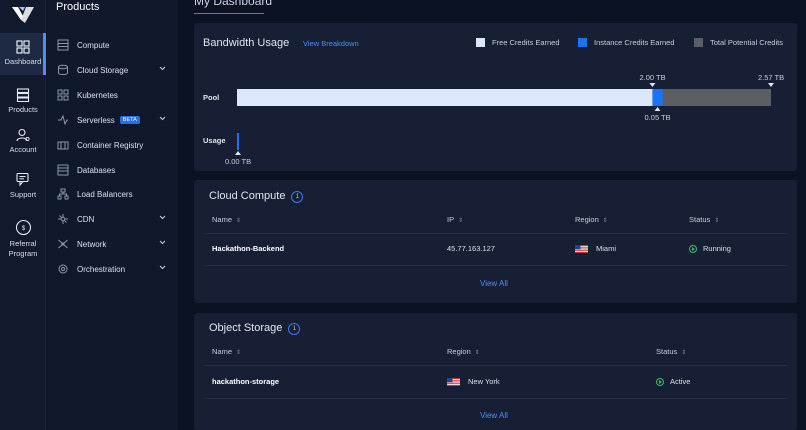 The width and height of the screenshot is (806, 430). What do you see at coordinates (23, 109) in the screenshot?
I see `rail-label-products: Products` at bounding box center [23, 109].